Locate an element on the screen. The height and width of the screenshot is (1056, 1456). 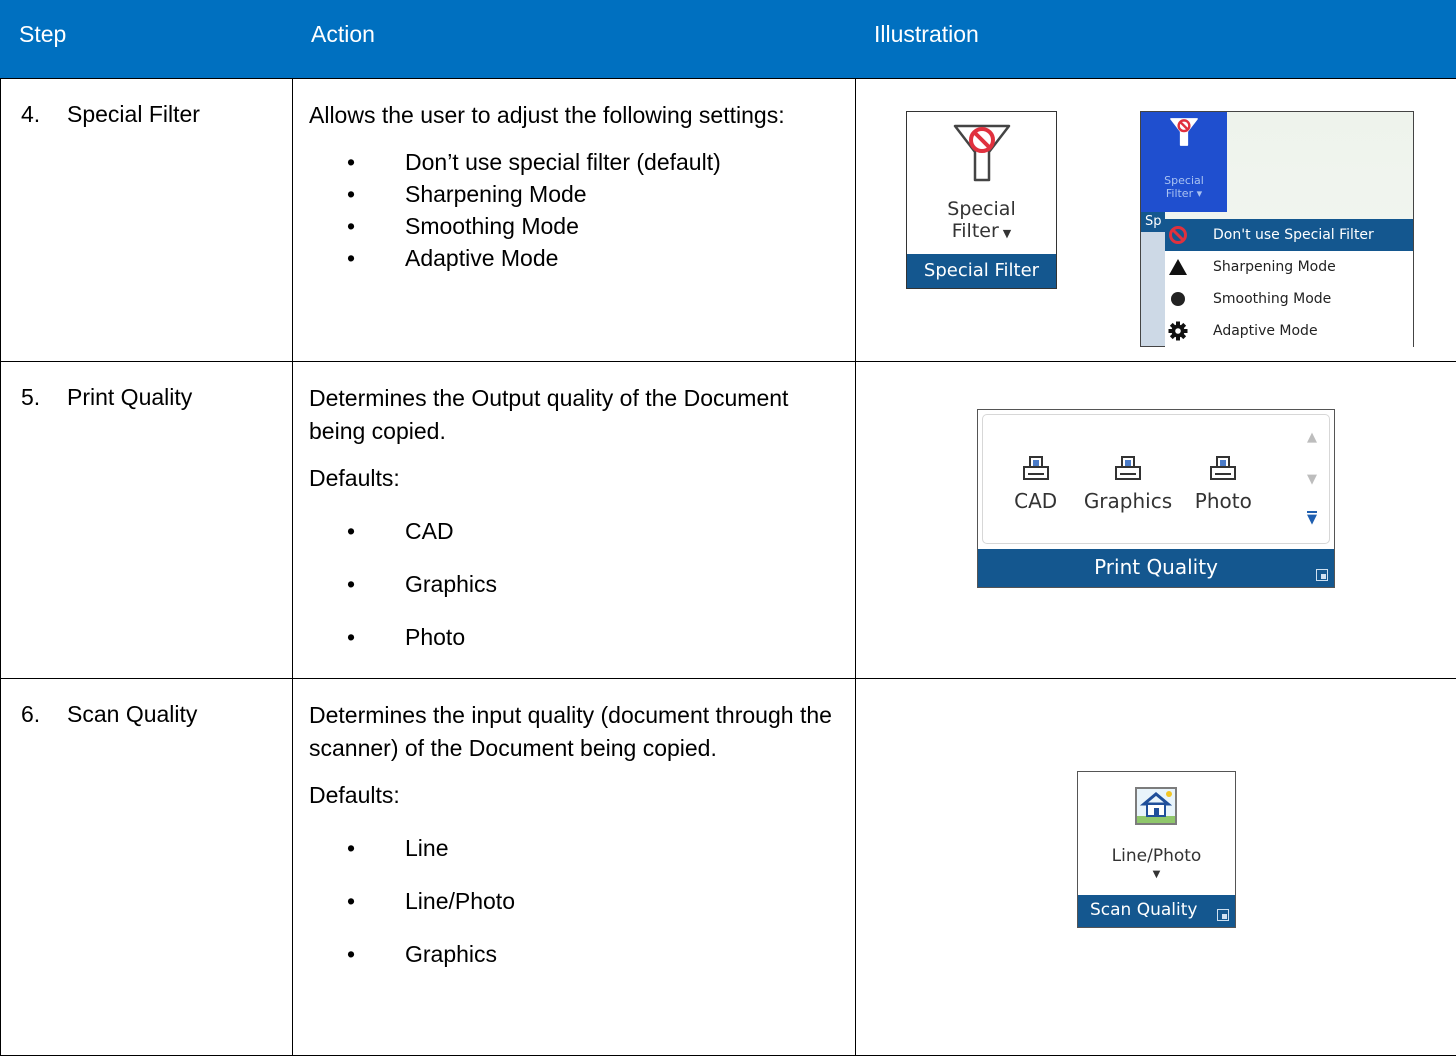
print-quality-ribbon-group: CAD Graphics Photo ▲ ▼ ▼ is located at coordinates (1156, 498).